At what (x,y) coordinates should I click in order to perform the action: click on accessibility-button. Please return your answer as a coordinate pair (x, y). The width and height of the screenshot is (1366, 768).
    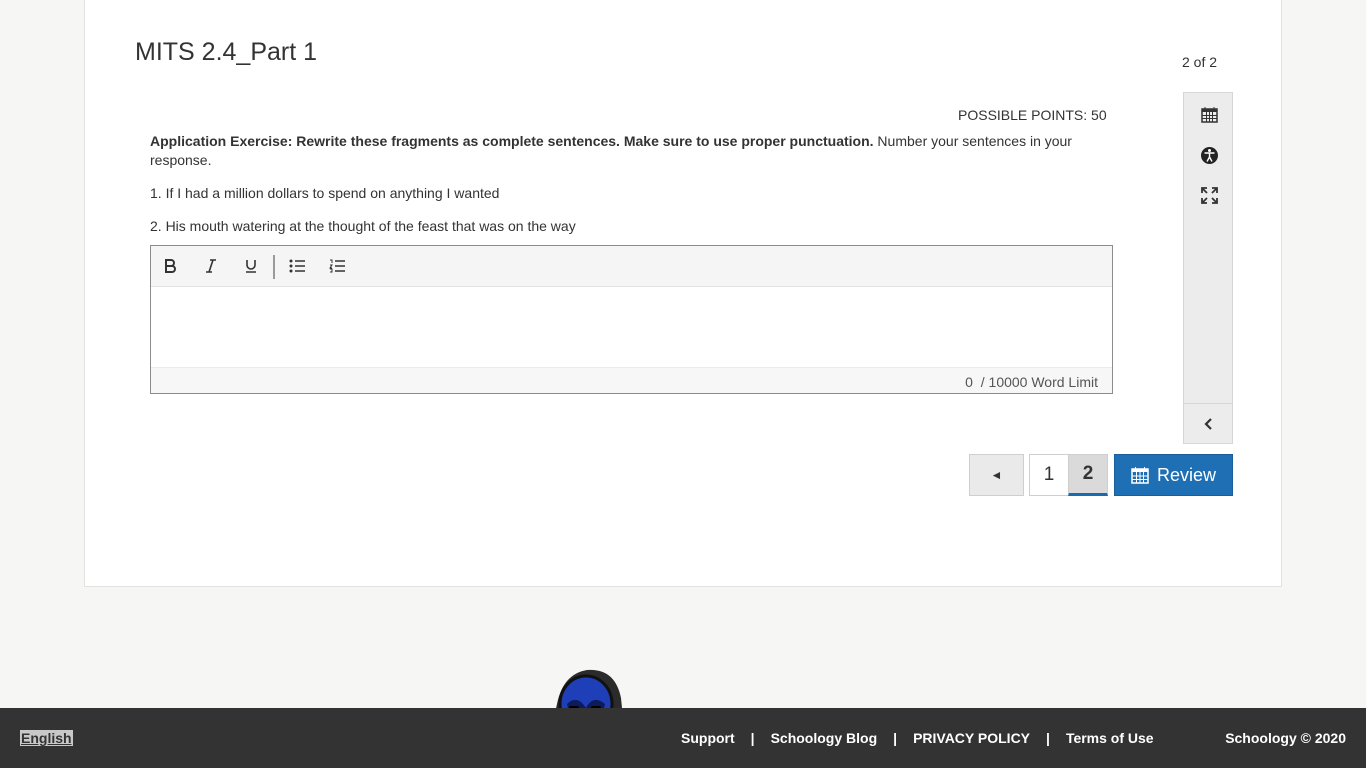
    Looking at the image, I should click on (1209, 155).